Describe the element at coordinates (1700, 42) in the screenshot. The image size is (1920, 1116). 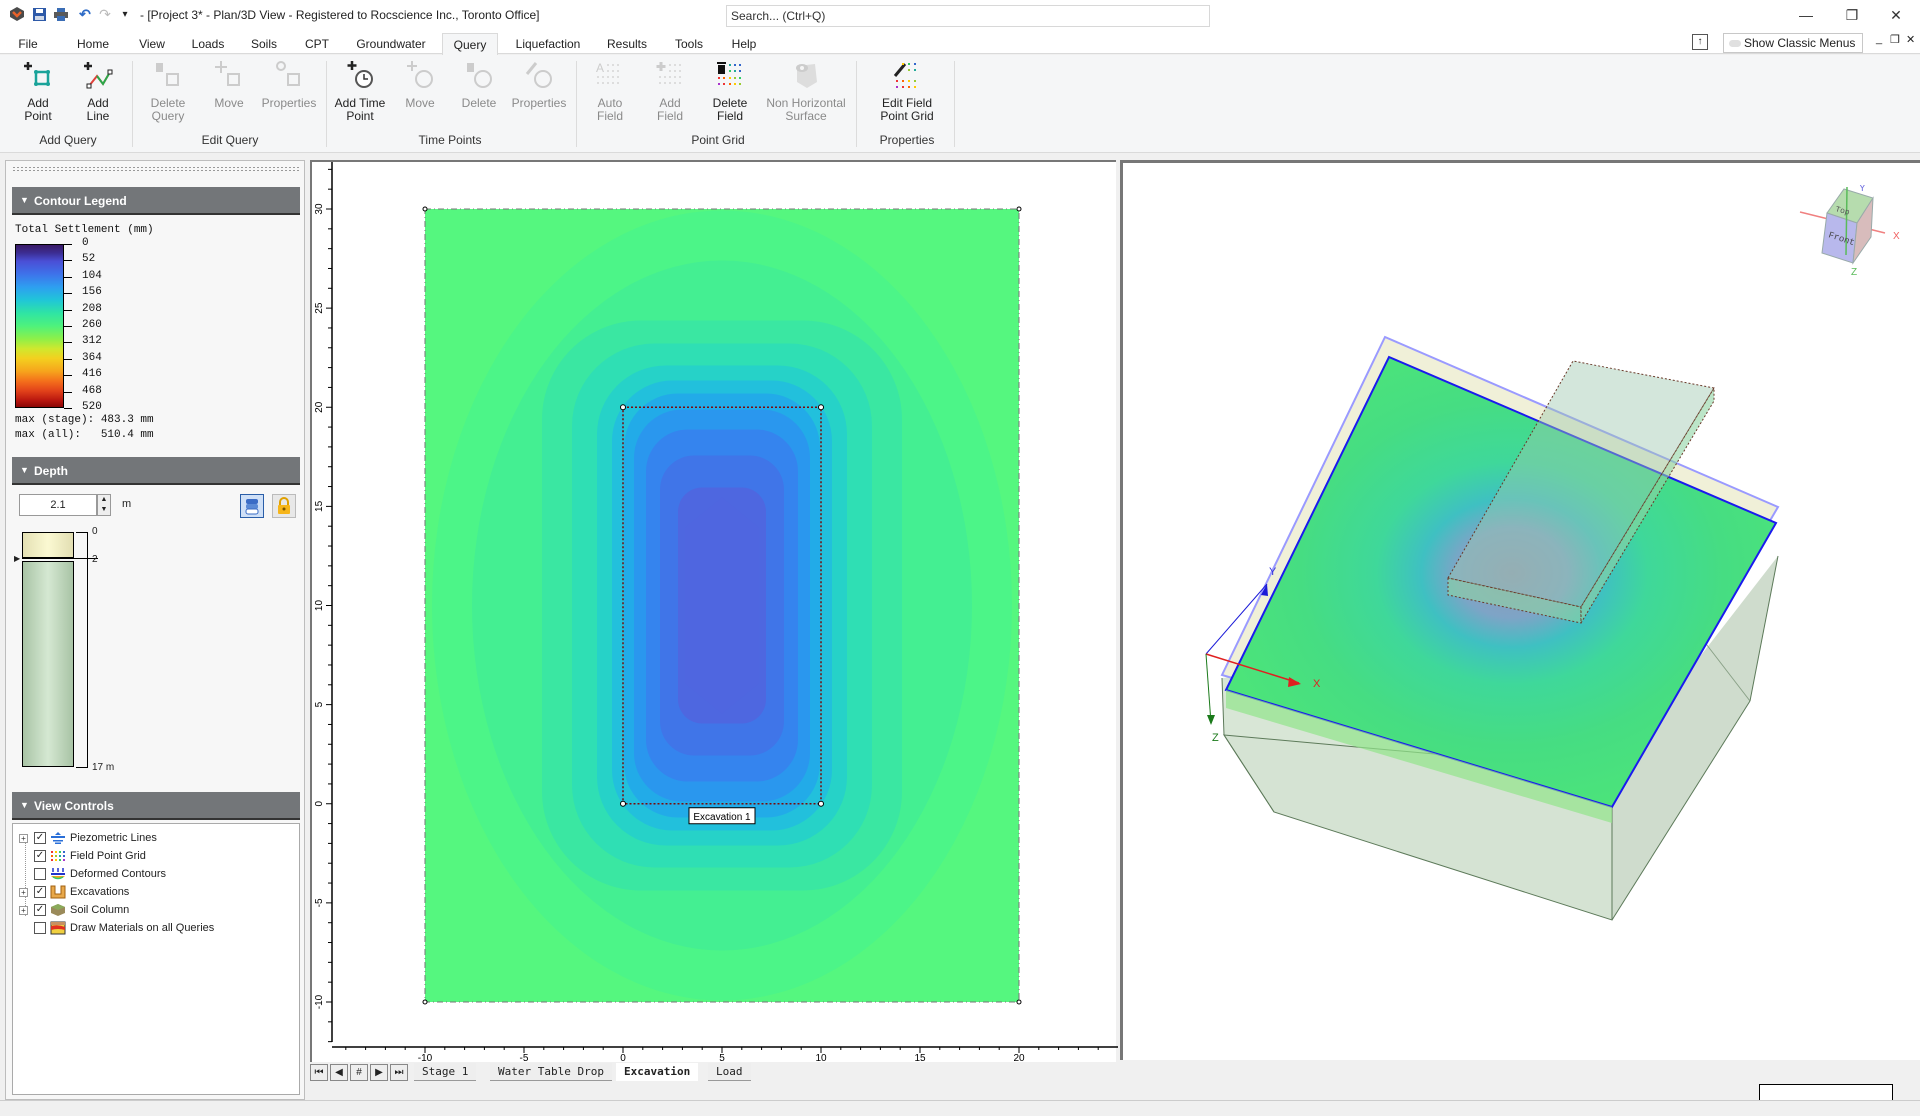
I see `collapse-ribbon-icon: ↑` at that location.